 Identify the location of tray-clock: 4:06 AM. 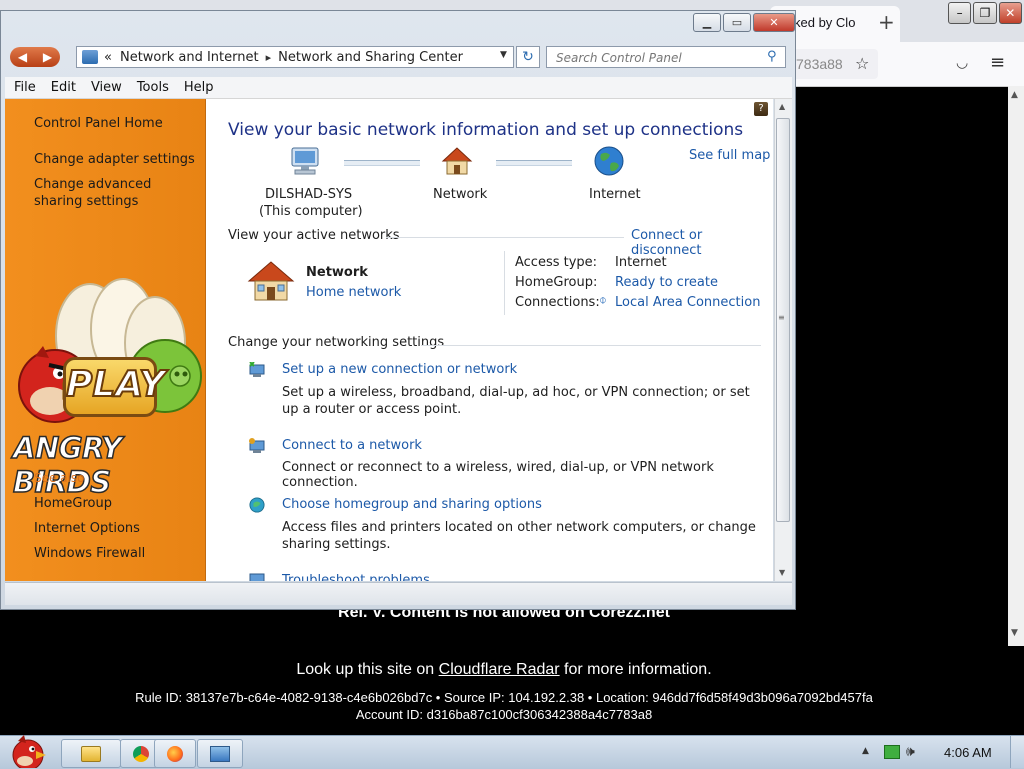
(968, 752).